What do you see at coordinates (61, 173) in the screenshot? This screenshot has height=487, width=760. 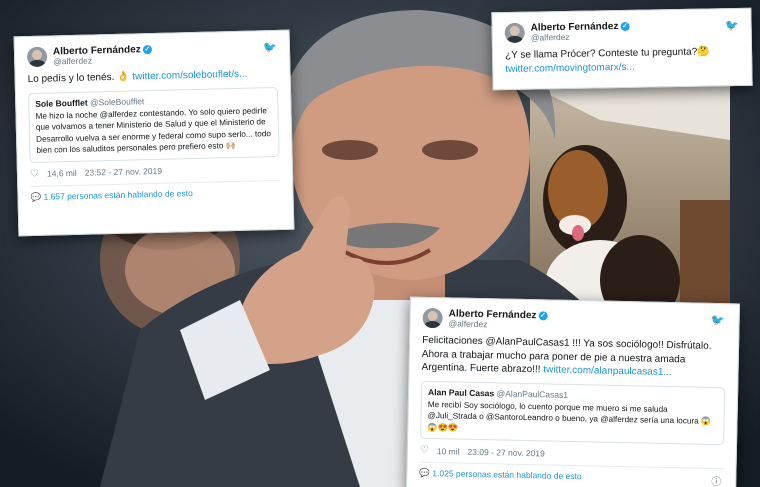 I see `likes-count: 14,6 mil` at bounding box center [61, 173].